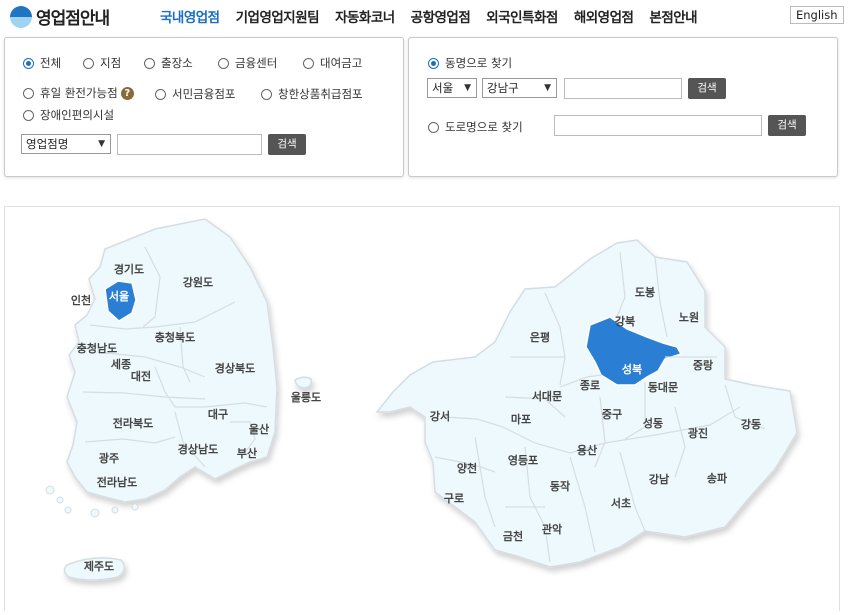  I want to click on filter-safe-deposit: 대여금고, so click(332, 63).